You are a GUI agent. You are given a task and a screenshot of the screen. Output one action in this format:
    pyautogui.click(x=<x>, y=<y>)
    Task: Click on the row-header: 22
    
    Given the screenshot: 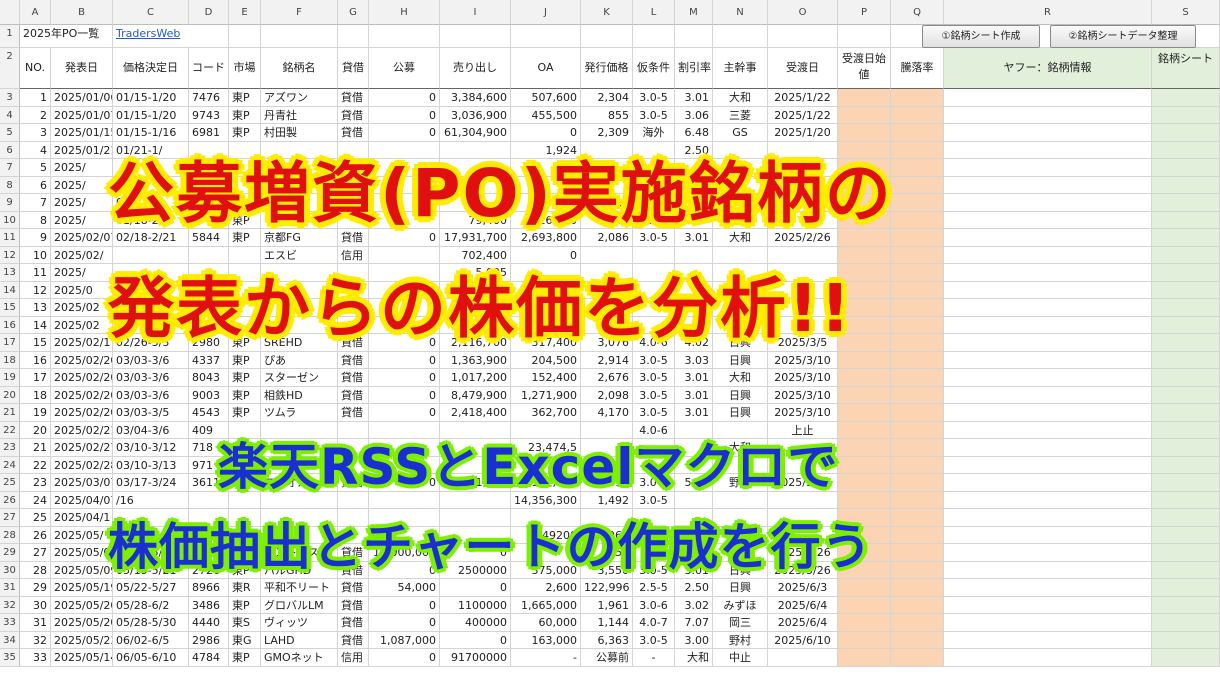 What is the action you would take?
    pyautogui.click(x=10, y=430)
    